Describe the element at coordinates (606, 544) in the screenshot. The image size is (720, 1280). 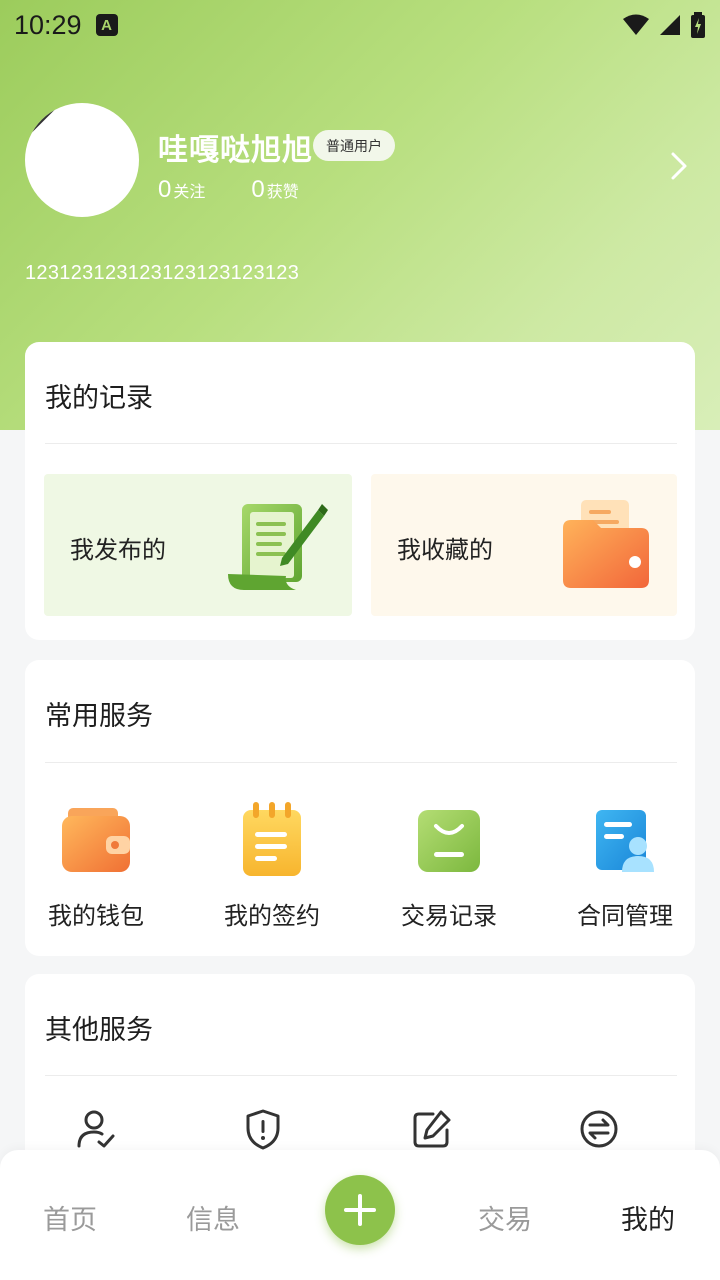
I see `folder-wallet-icon` at that location.